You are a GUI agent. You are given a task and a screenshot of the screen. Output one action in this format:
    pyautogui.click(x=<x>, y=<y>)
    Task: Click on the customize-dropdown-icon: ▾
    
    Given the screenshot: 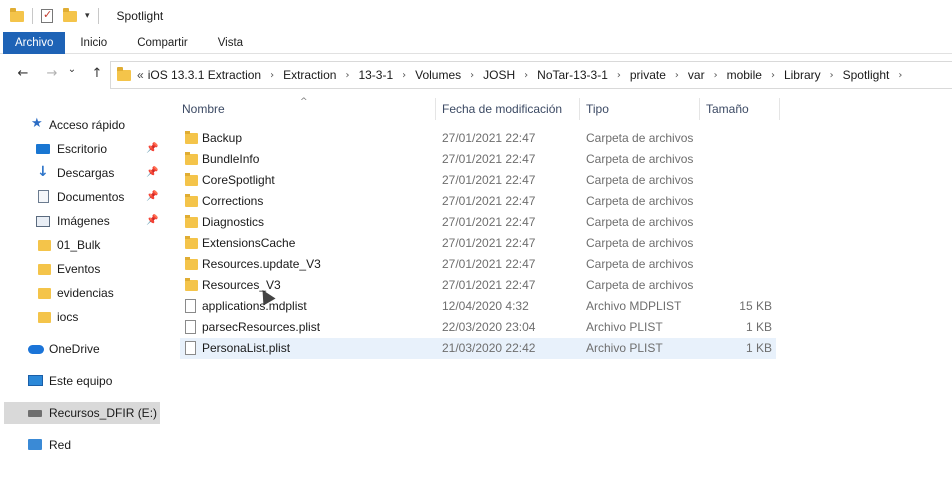 What is the action you would take?
    pyautogui.click(x=87, y=16)
    